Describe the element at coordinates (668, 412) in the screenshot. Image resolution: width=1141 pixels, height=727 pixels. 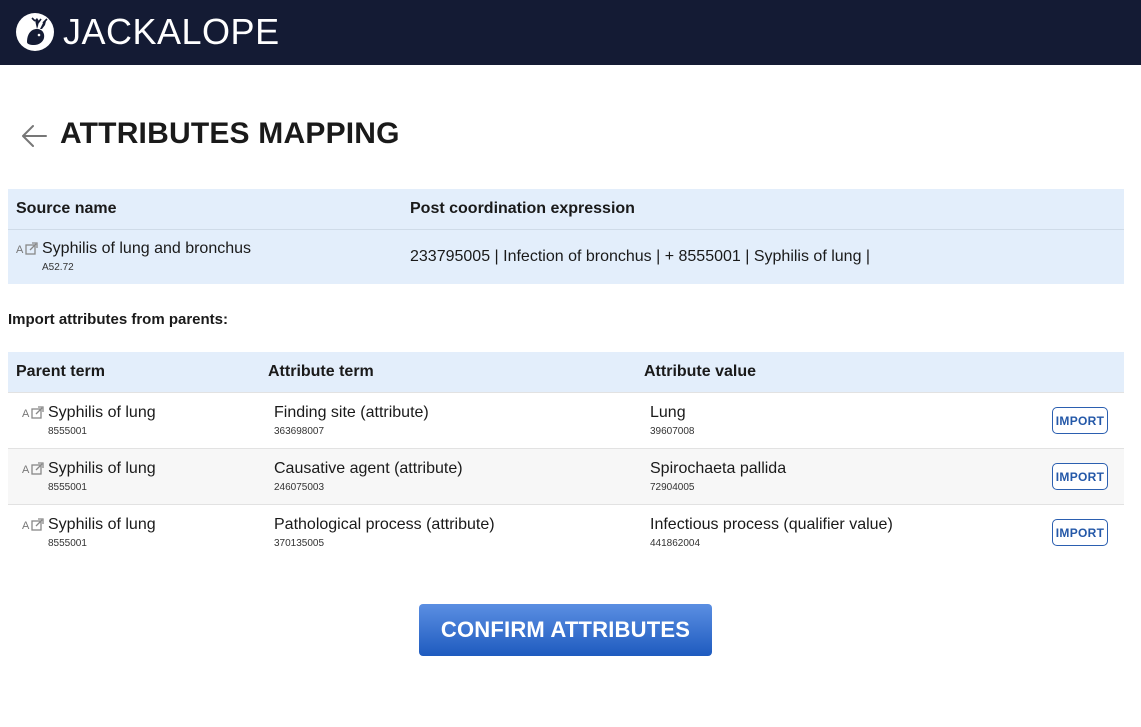
I see `attribute-value: Lung` at that location.